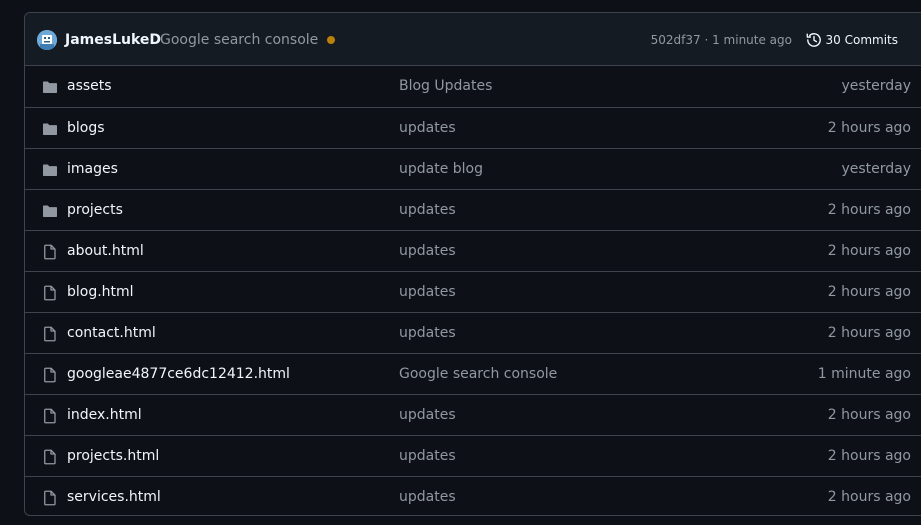 Image resolution: width=921 pixels, height=525 pixels. What do you see at coordinates (100, 292) in the screenshot?
I see `file-name-link: blog.html` at bounding box center [100, 292].